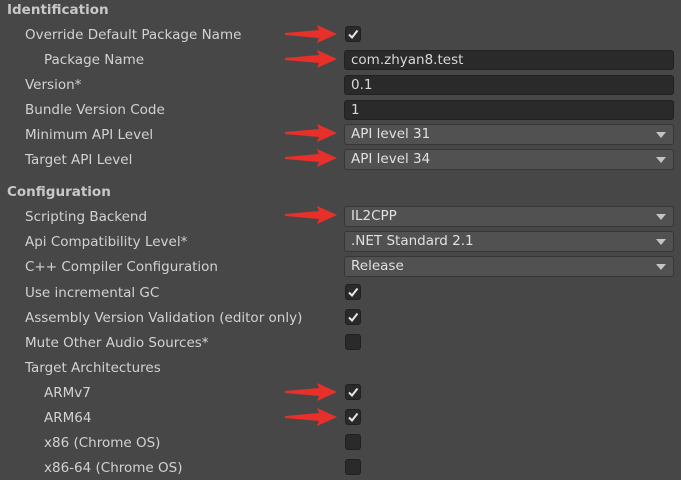 The width and height of the screenshot is (681, 480). Describe the element at coordinates (391, 159) in the screenshot. I see `target-api-value: API level 34` at that location.